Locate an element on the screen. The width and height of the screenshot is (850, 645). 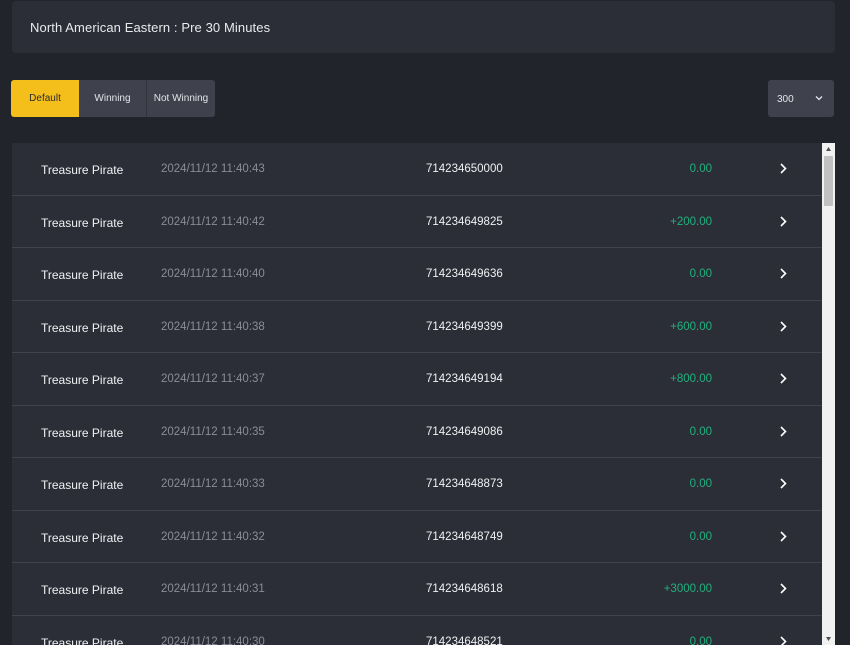
record-timestamp: 2024/11/12 11:40:38 is located at coordinates (213, 326).